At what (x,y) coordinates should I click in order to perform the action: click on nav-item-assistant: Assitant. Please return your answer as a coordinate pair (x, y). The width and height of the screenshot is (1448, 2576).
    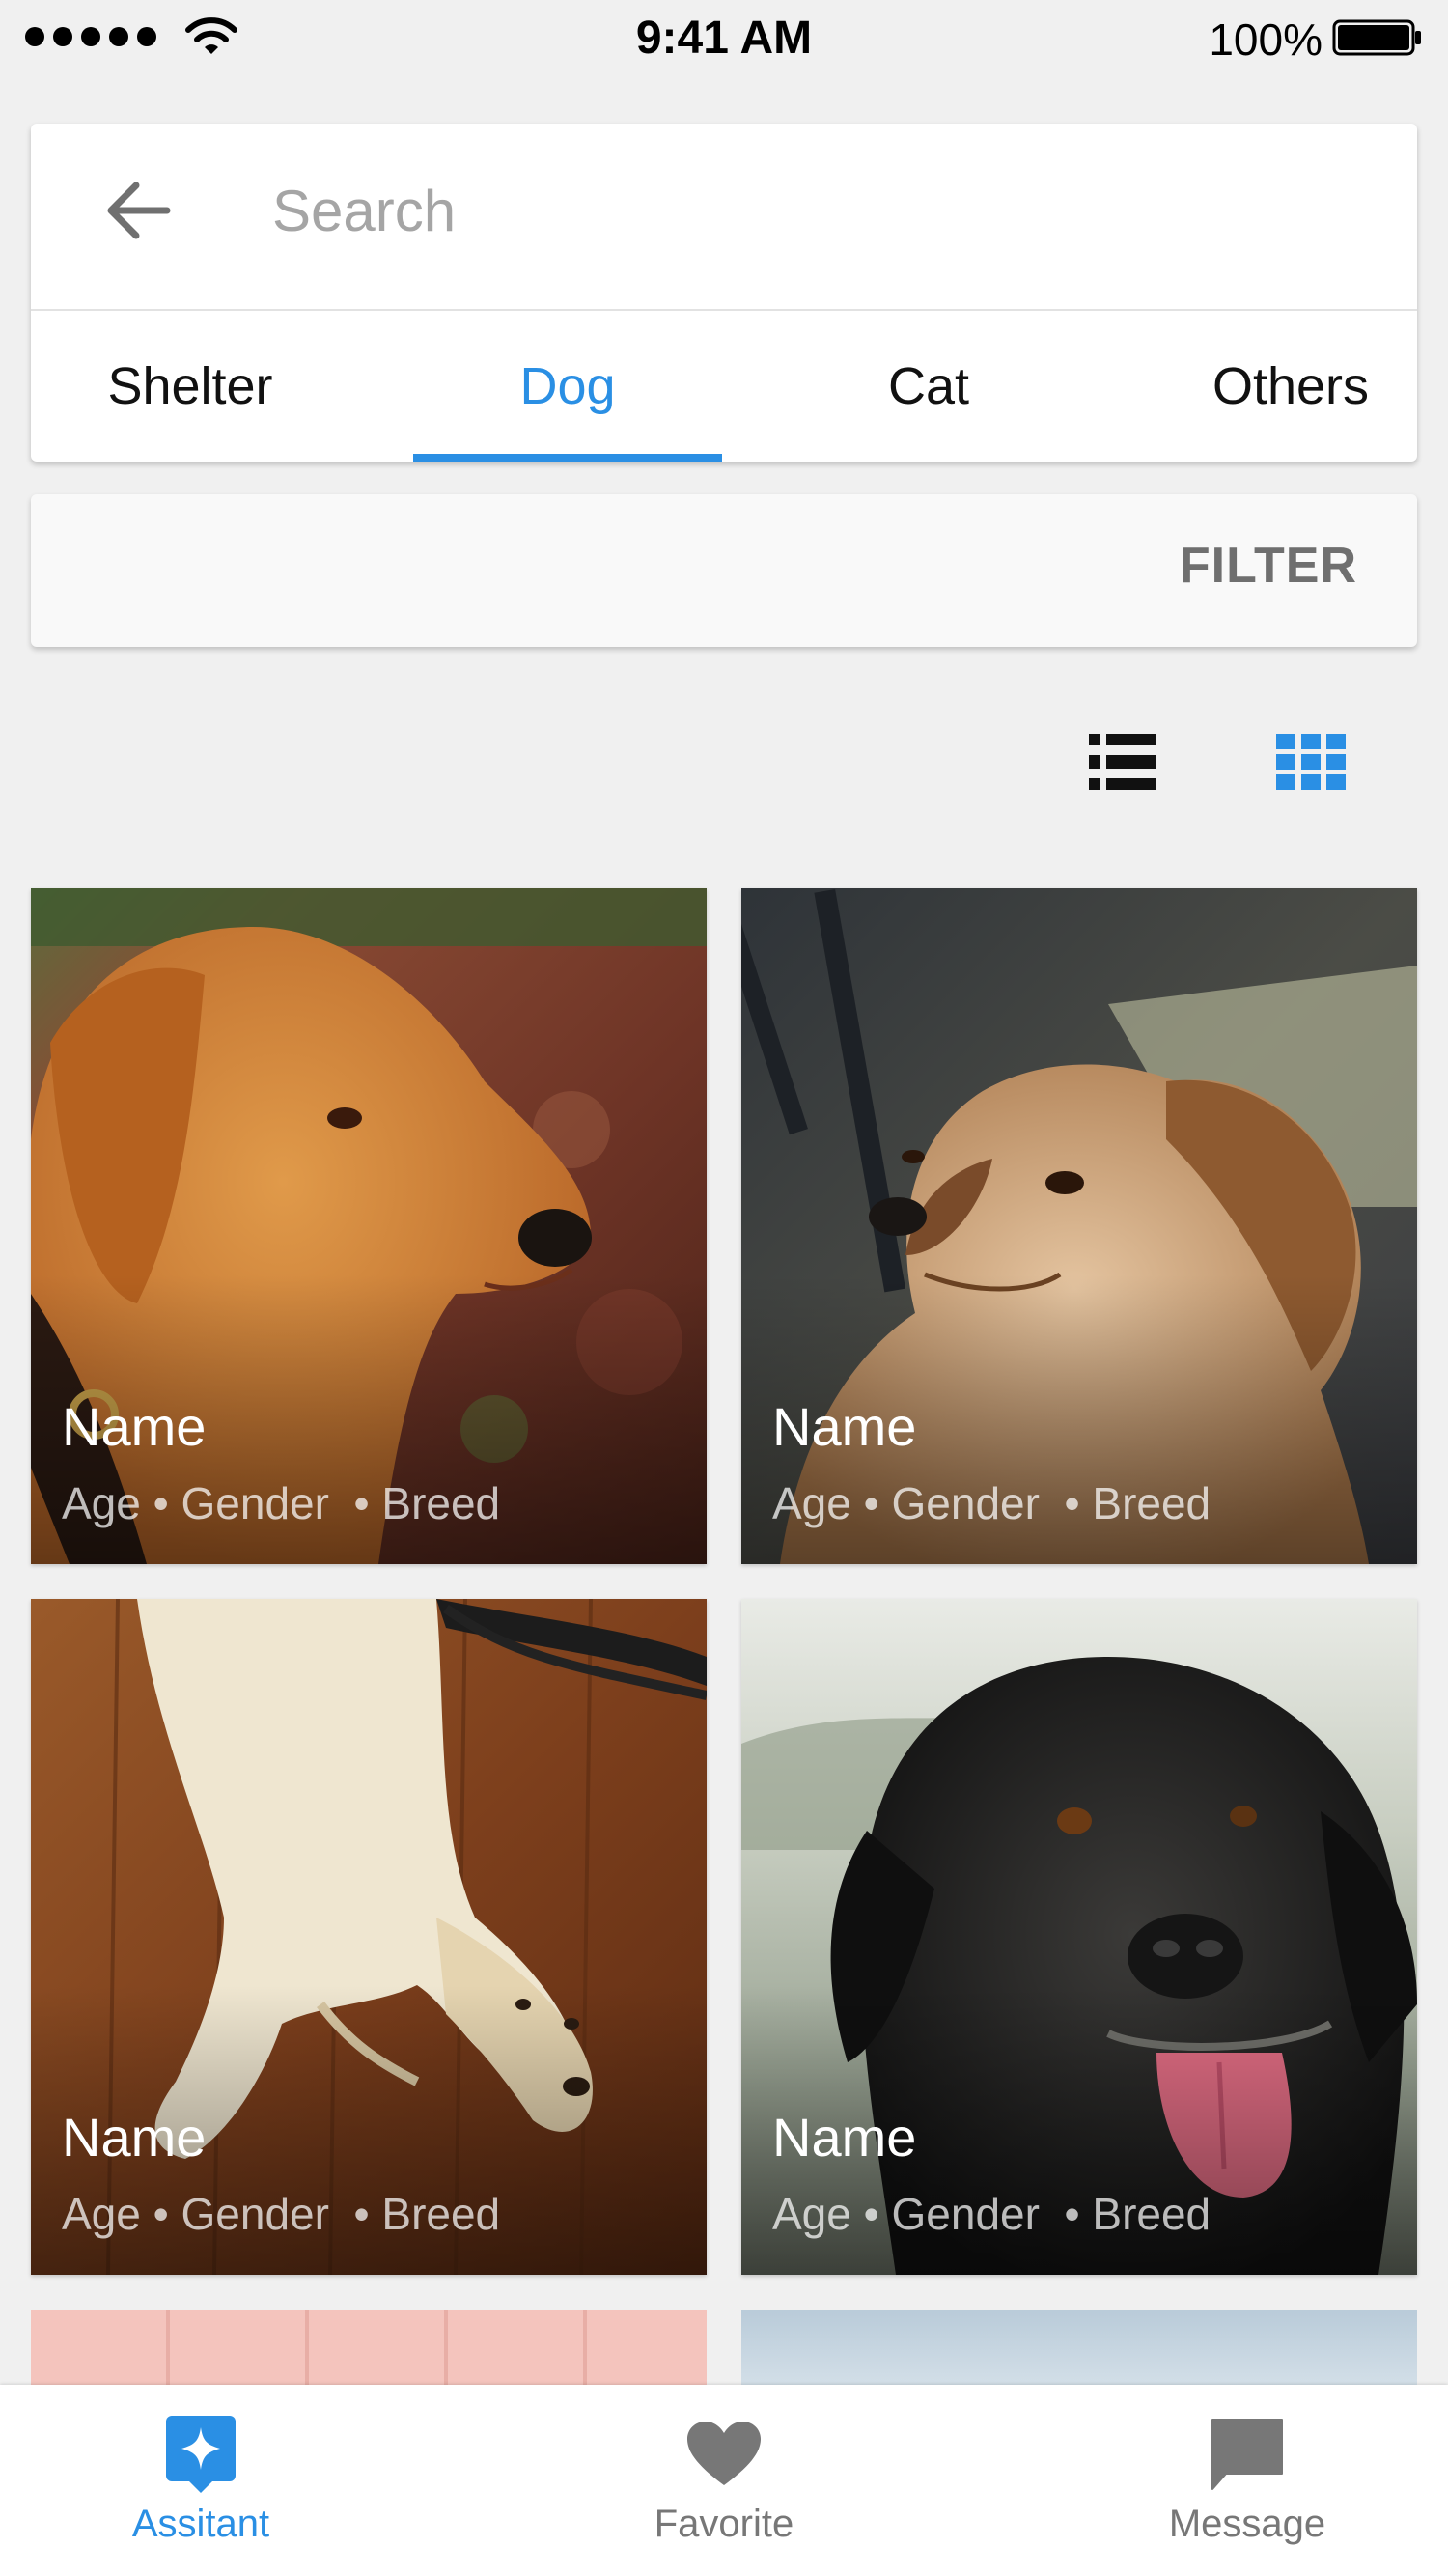
    Looking at the image, I should click on (201, 2480).